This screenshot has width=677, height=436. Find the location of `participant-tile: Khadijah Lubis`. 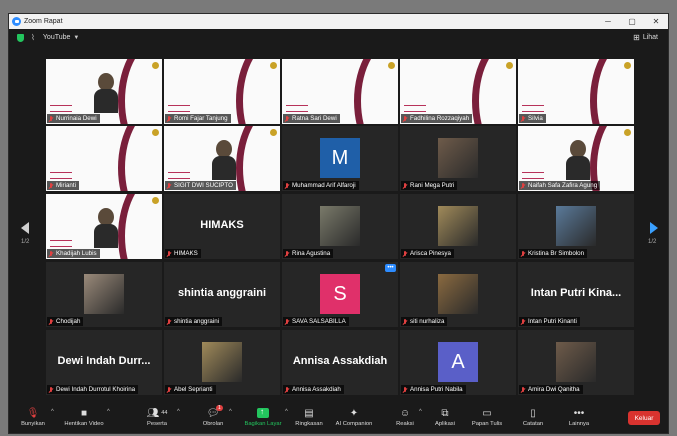

participant-tile: Khadijah Lubis is located at coordinates (104, 226).